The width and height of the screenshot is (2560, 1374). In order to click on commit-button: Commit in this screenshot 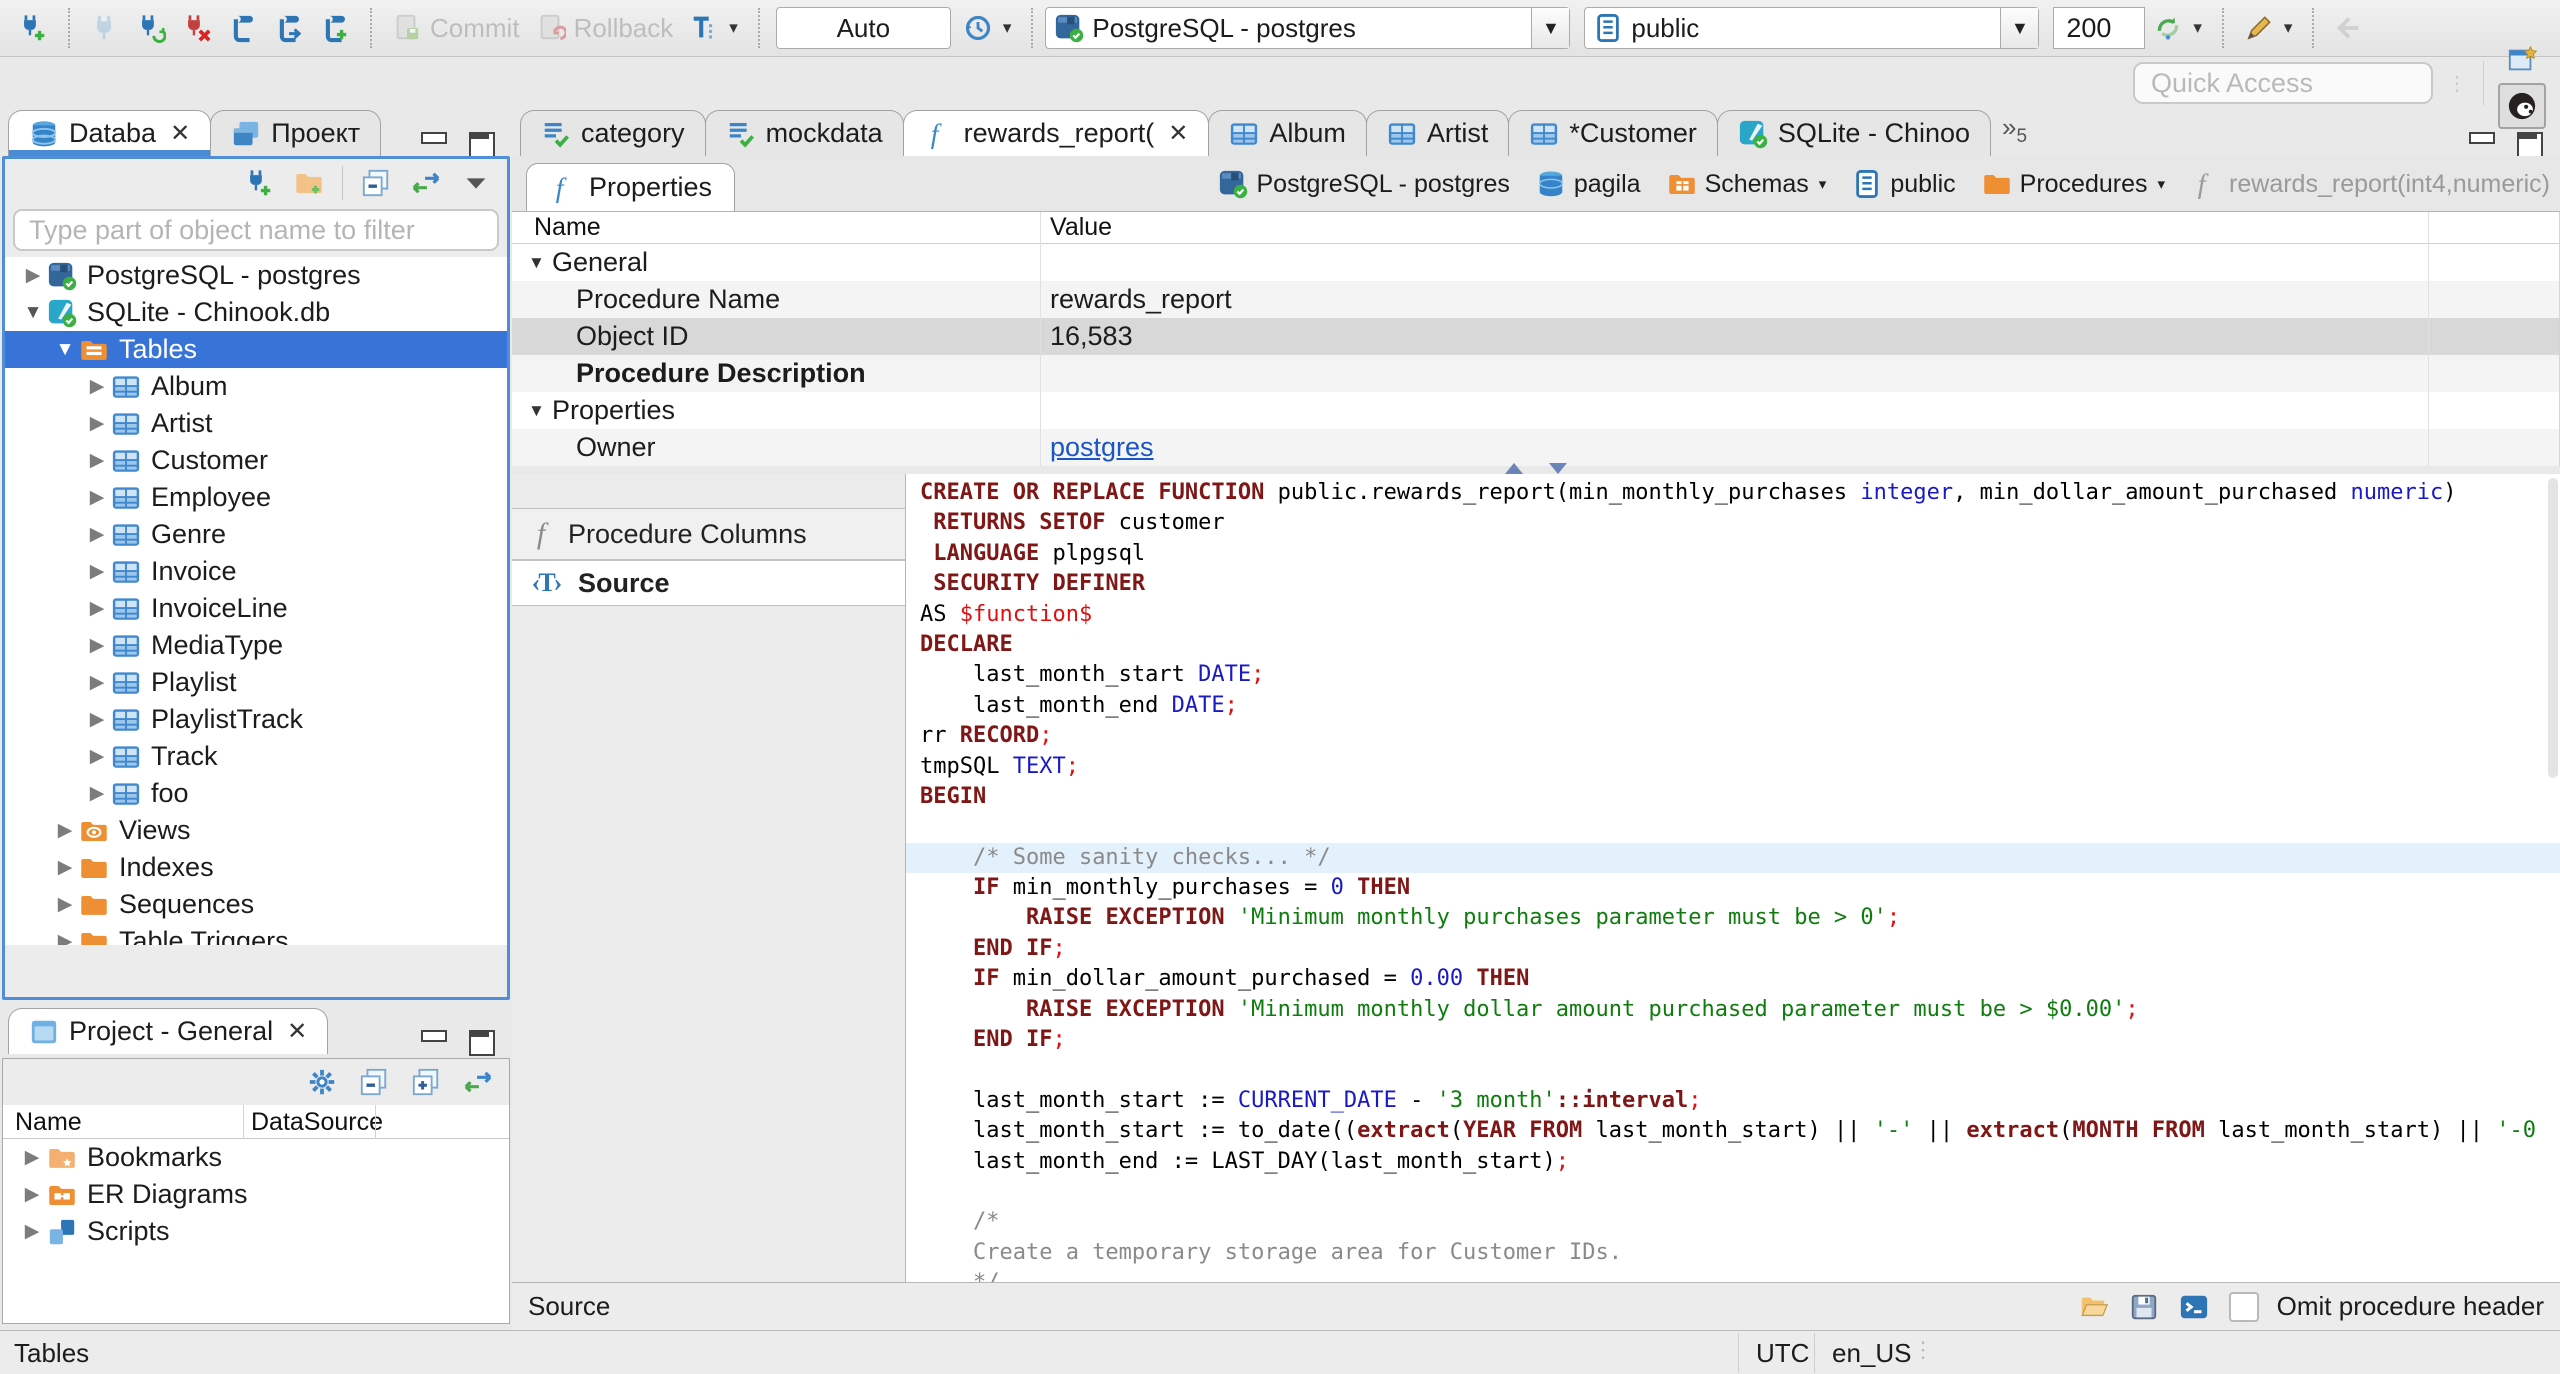, I will do `click(456, 28)`.